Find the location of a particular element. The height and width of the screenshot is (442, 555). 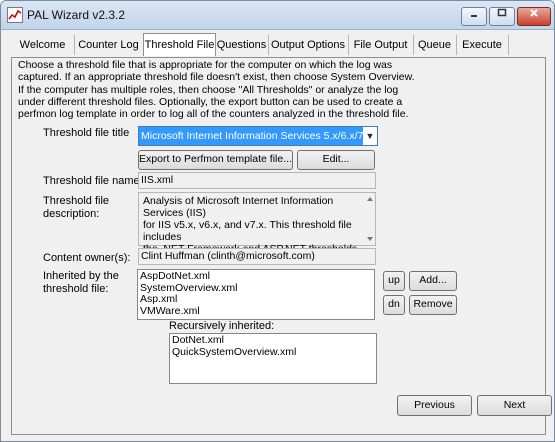

list-item: AspDotNet.xml is located at coordinates (256, 276).